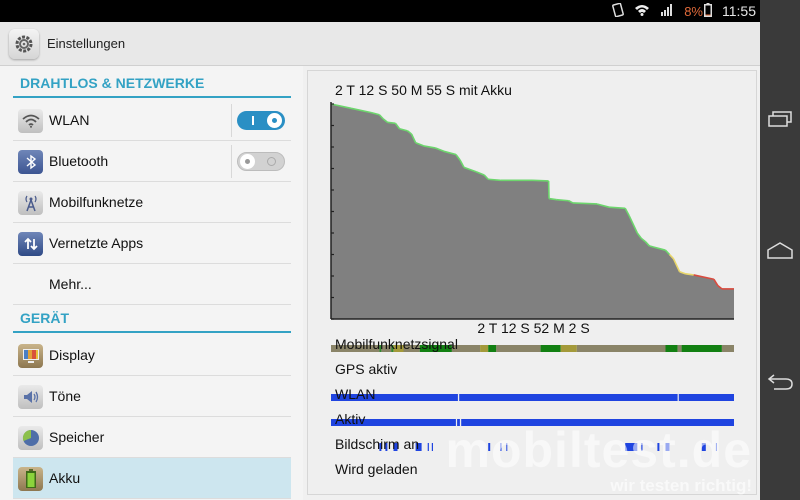 This screenshot has height=500, width=800. What do you see at coordinates (96, 243) in the screenshot?
I see `sidebar-item-label: Vernetzte Apps` at bounding box center [96, 243].